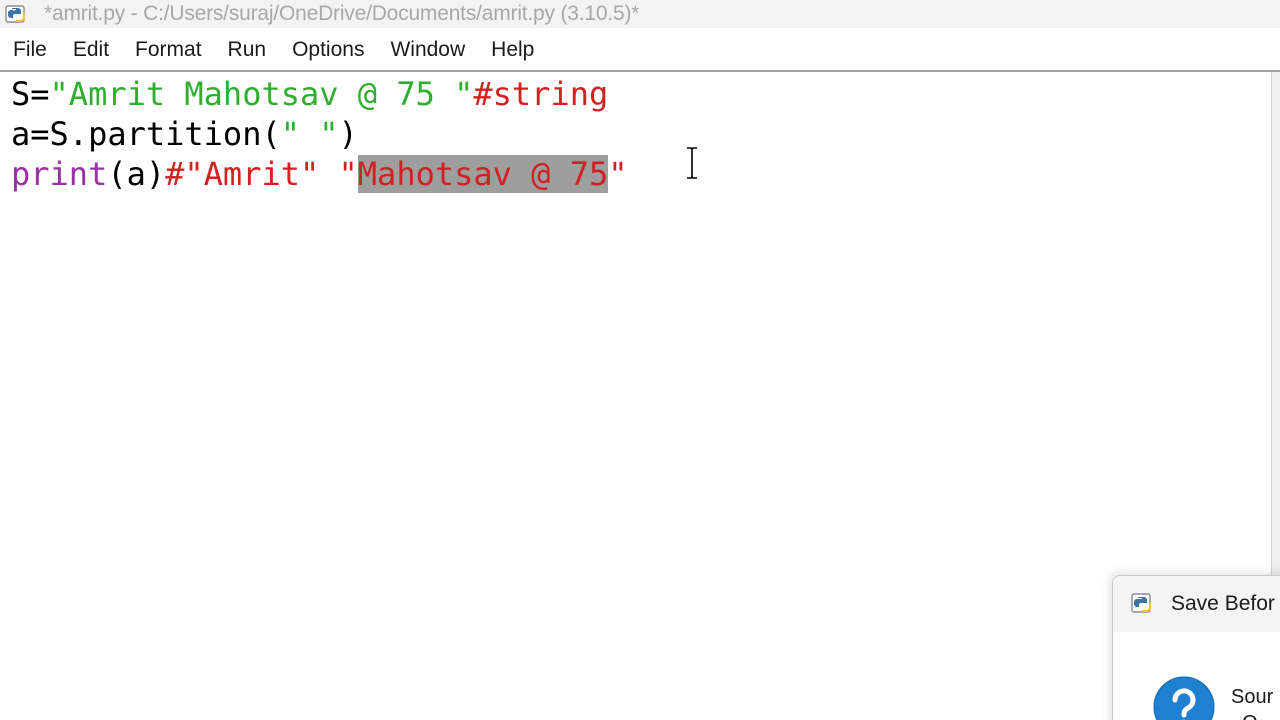  What do you see at coordinates (348, 134) in the screenshot?
I see `code-token: )` at bounding box center [348, 134].